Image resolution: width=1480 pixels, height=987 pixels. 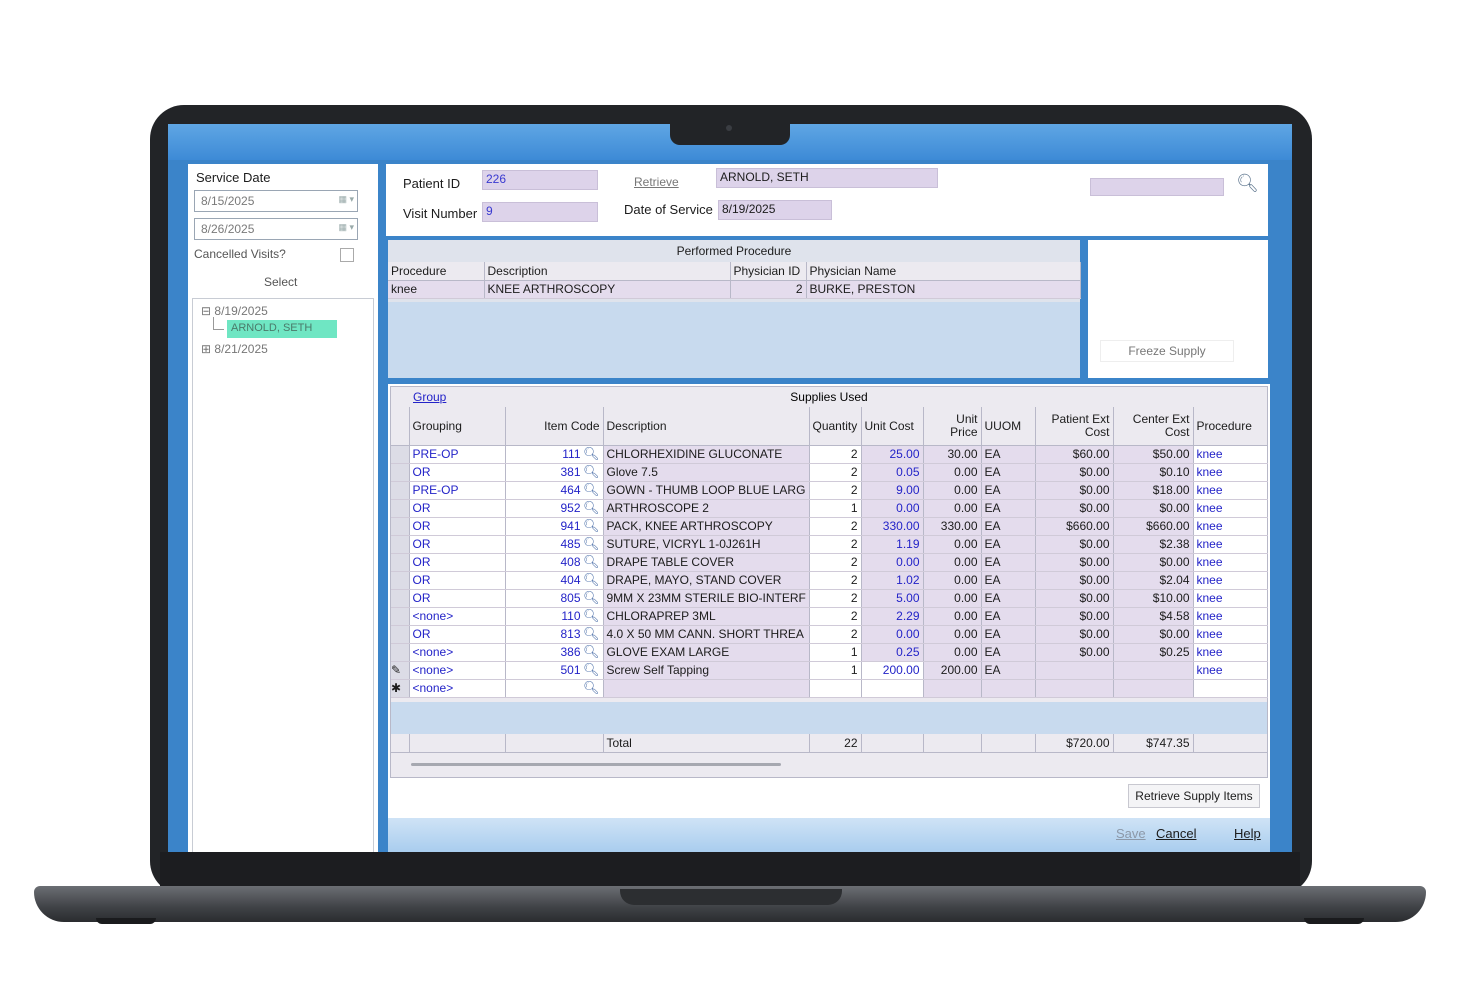 I want to click on column-header: Center Ext Cost, so click(x=1153, y=426).